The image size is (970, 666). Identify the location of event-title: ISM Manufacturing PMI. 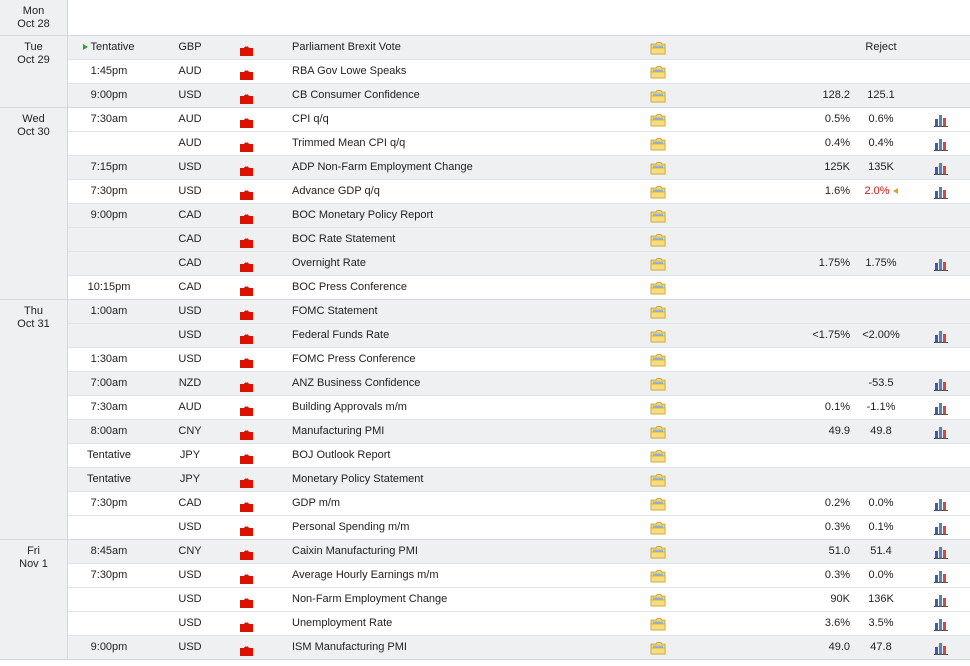
(349, 647).